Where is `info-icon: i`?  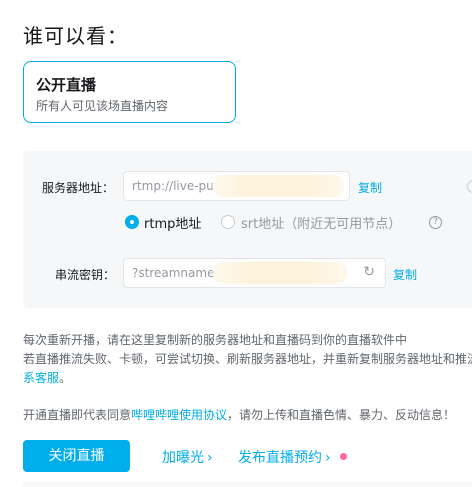 info-icon: i is located at coordinates (469, 186).